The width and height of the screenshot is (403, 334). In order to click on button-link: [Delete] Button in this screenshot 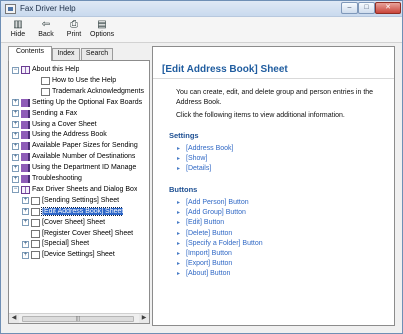, I will do `click(209, 233)`.